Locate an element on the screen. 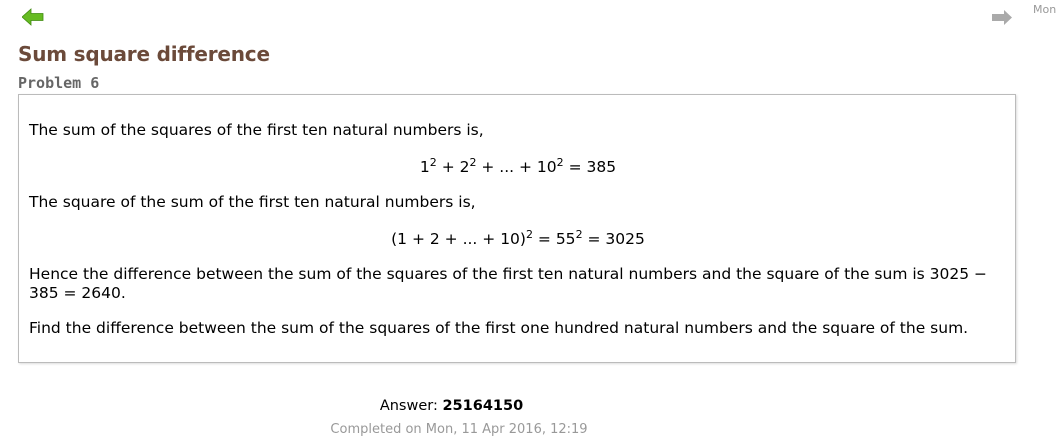 The image size is (1056, 445). right-arrow-icon is located at coordinates (1002, 17).